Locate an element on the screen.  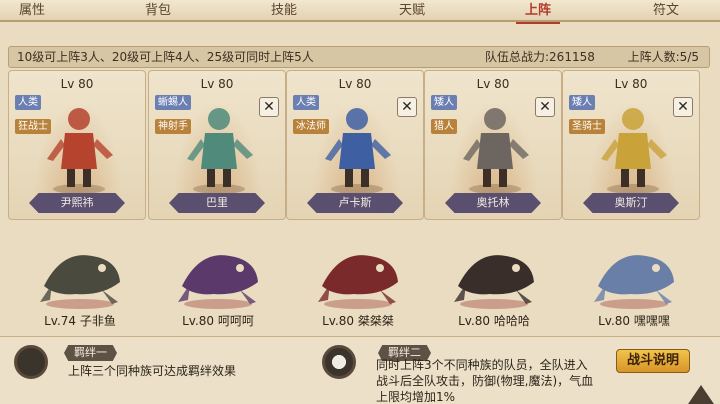
battle-info-button: 战斗说明 is located at coordinates (653, 361).